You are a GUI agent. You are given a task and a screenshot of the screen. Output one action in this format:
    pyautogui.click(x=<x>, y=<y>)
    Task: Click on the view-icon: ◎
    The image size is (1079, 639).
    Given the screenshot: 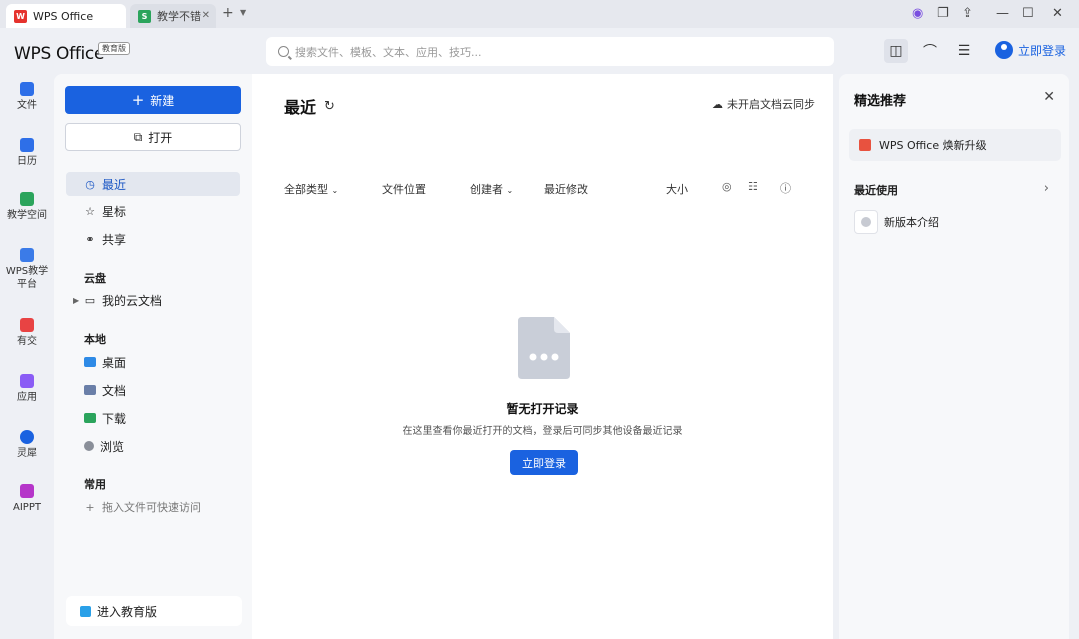 What is the action you would take?
    pyautogui.click(x=727, y=186)
    